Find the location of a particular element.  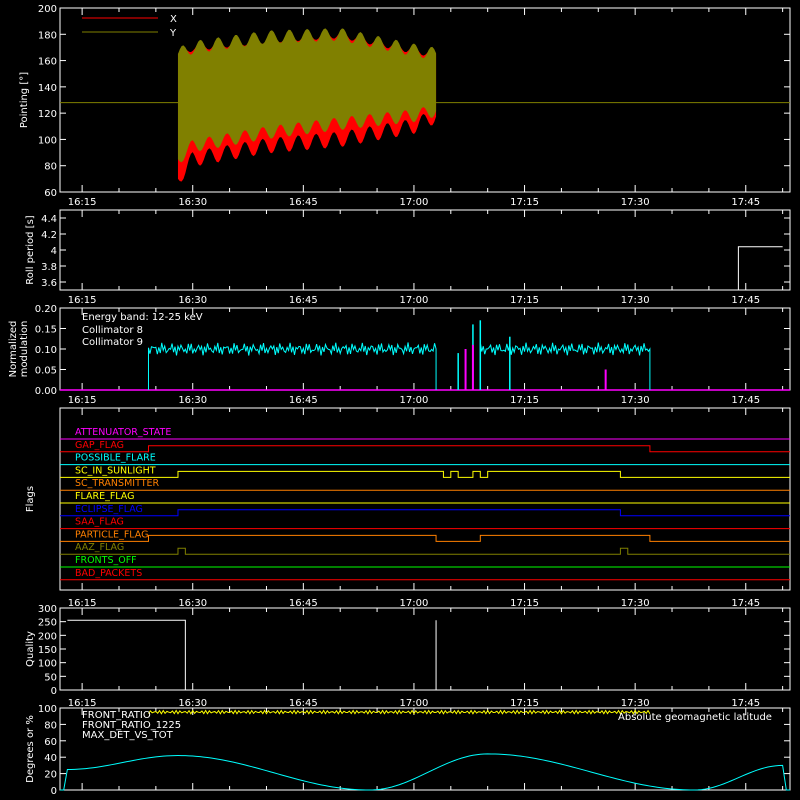

flags-xtick-label: 17:15 is located at coordinates (524, 603).